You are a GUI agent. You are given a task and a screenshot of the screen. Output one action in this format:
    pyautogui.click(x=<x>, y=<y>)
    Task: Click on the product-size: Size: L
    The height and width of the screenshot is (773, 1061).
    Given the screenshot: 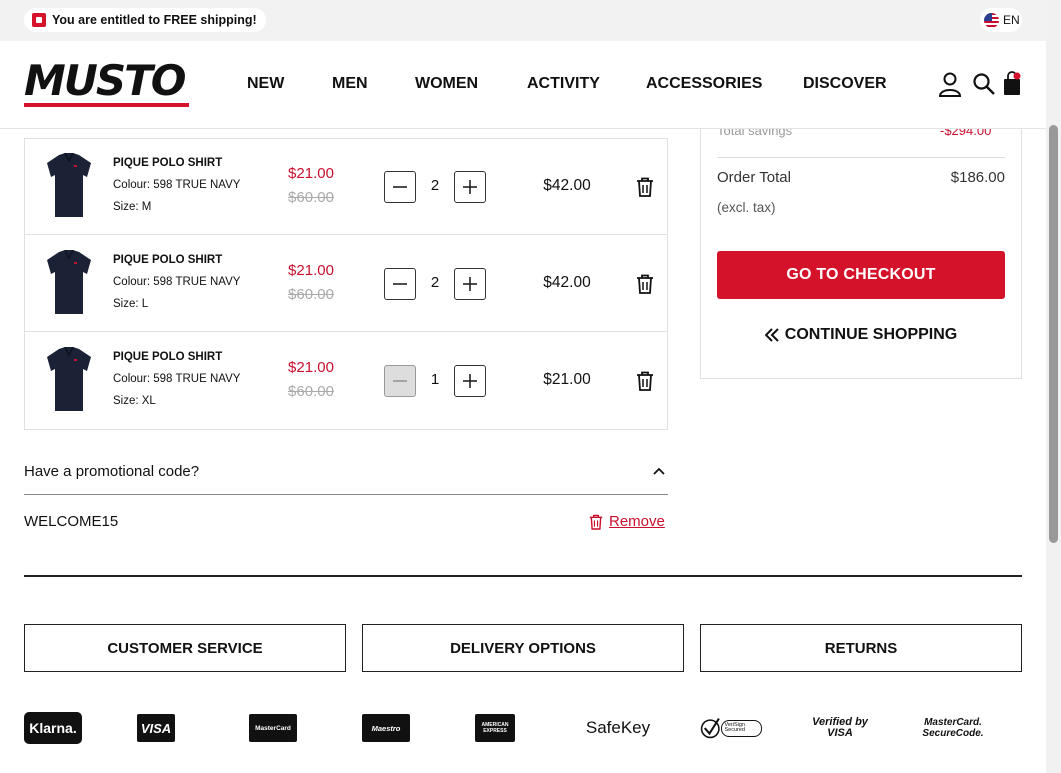 What is the action you would take?
    pyautogui.click(x=131, y=304)
    